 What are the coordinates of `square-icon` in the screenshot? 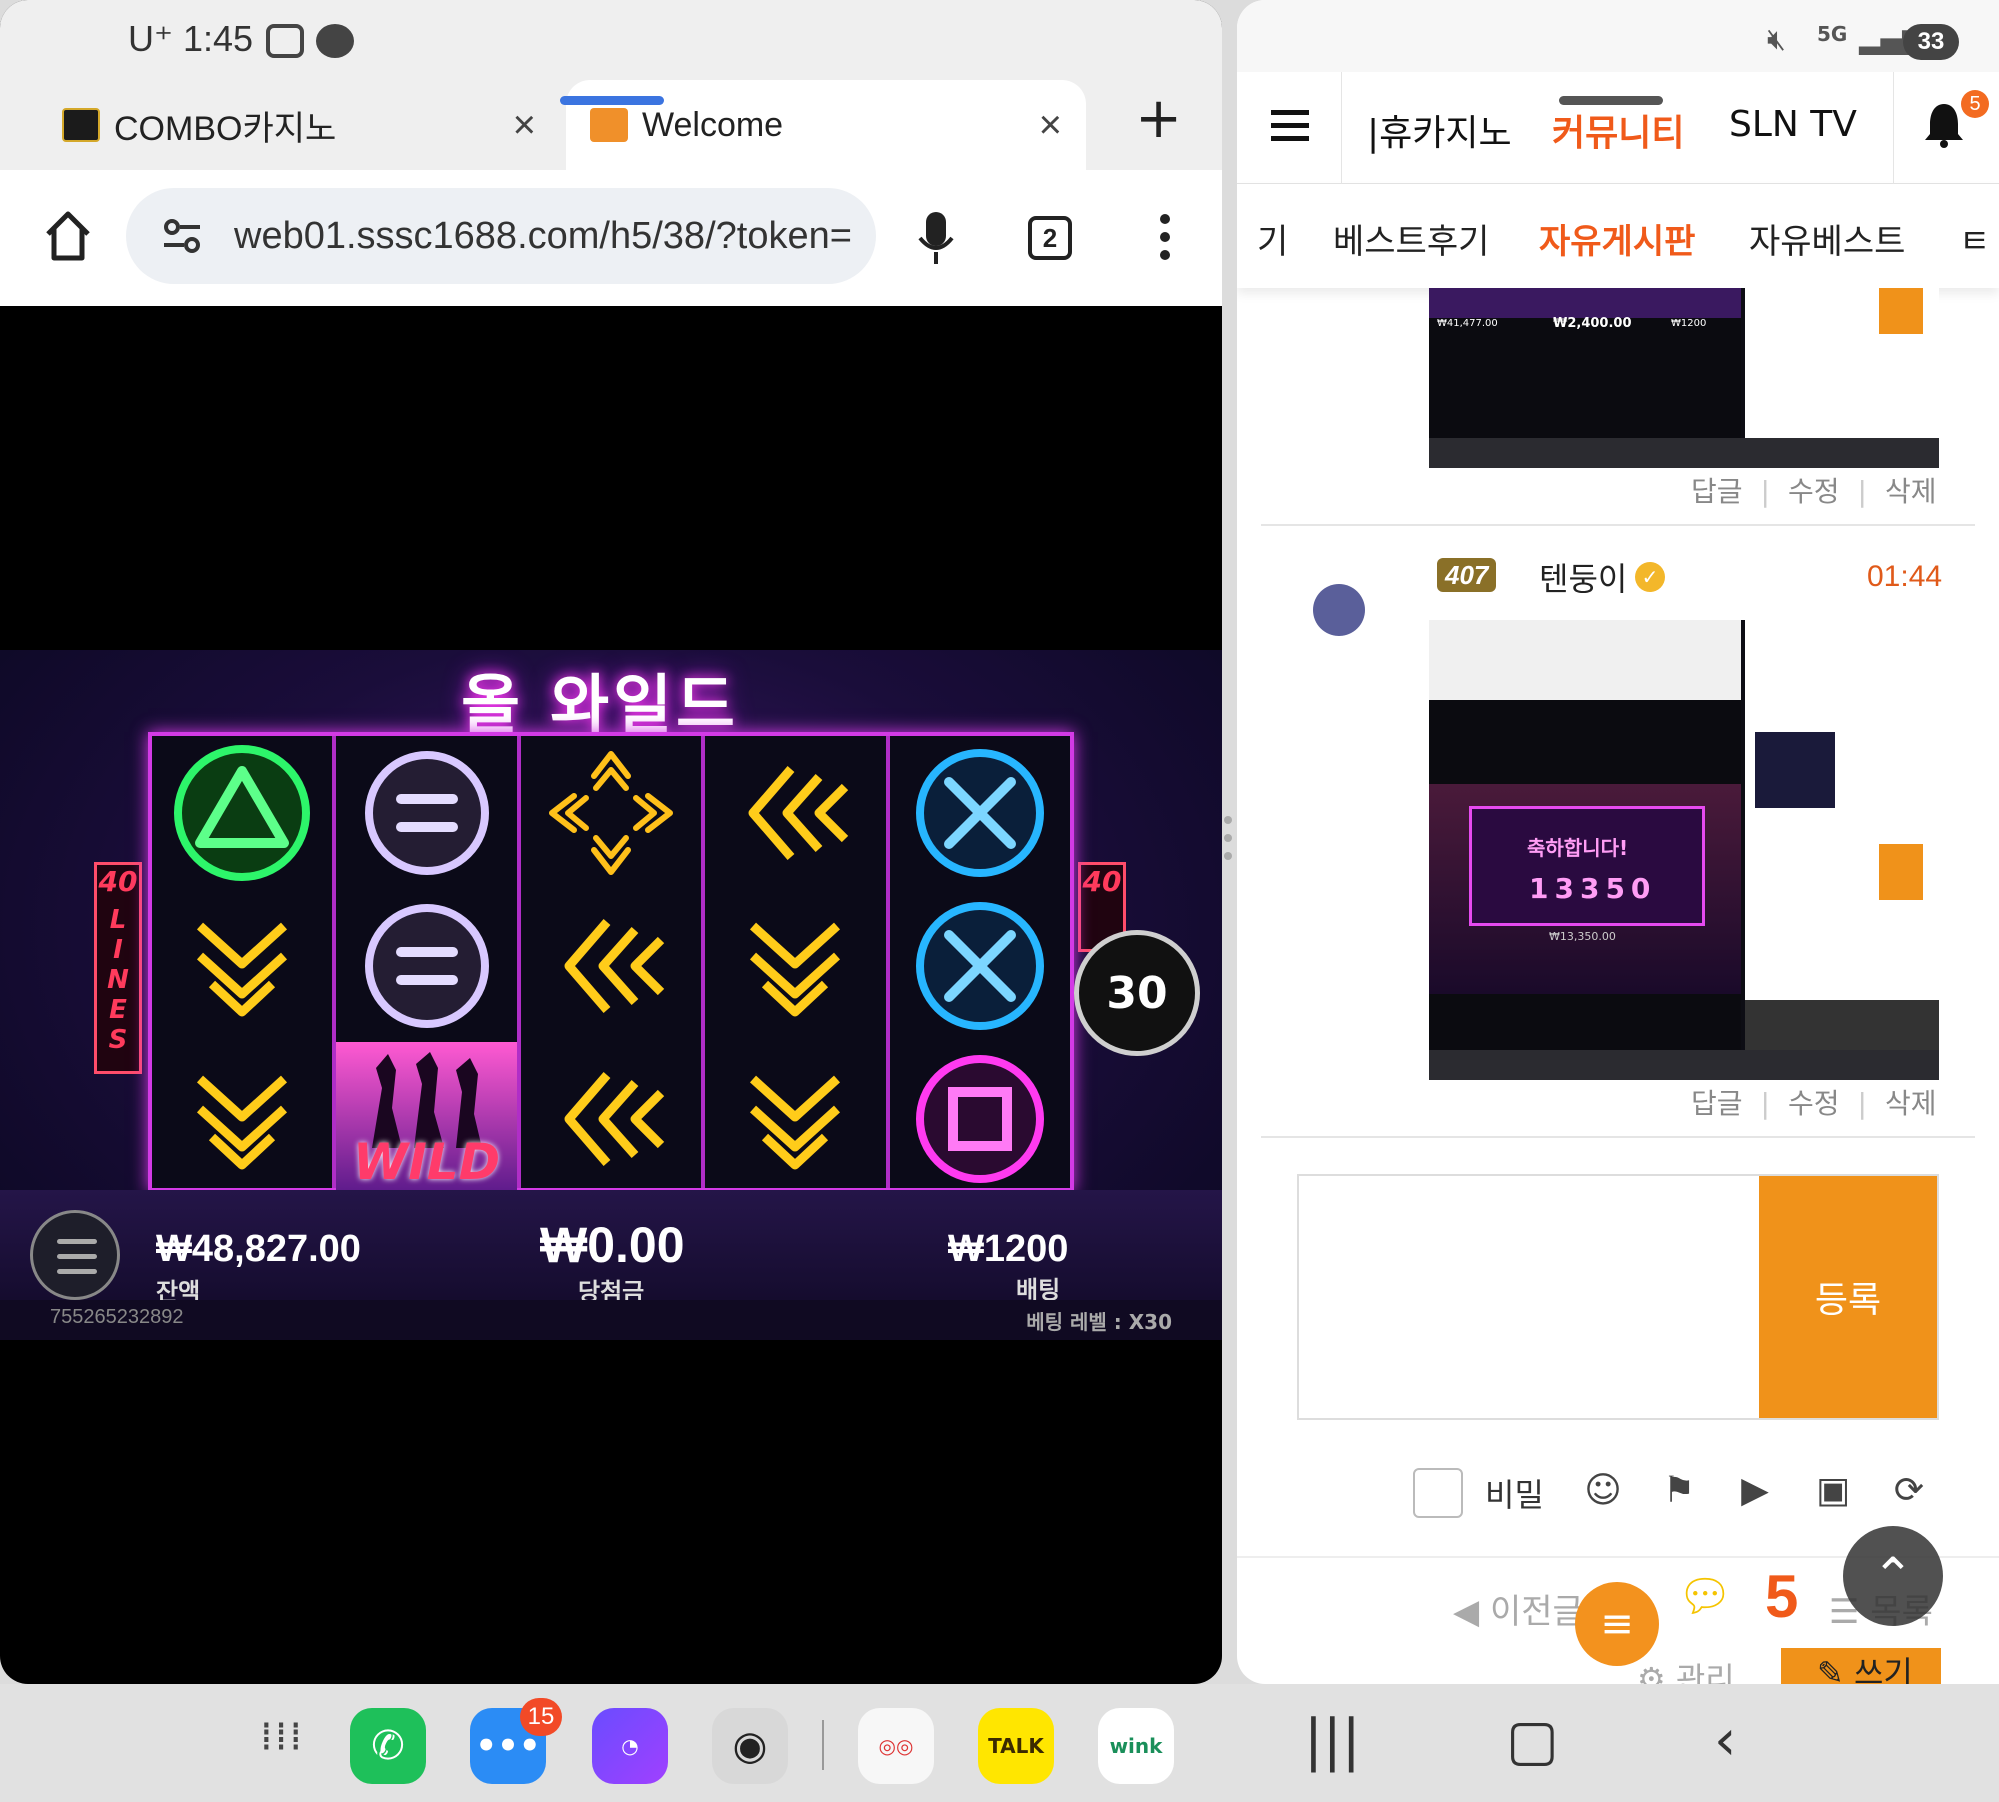 It's located at (979, 1118).